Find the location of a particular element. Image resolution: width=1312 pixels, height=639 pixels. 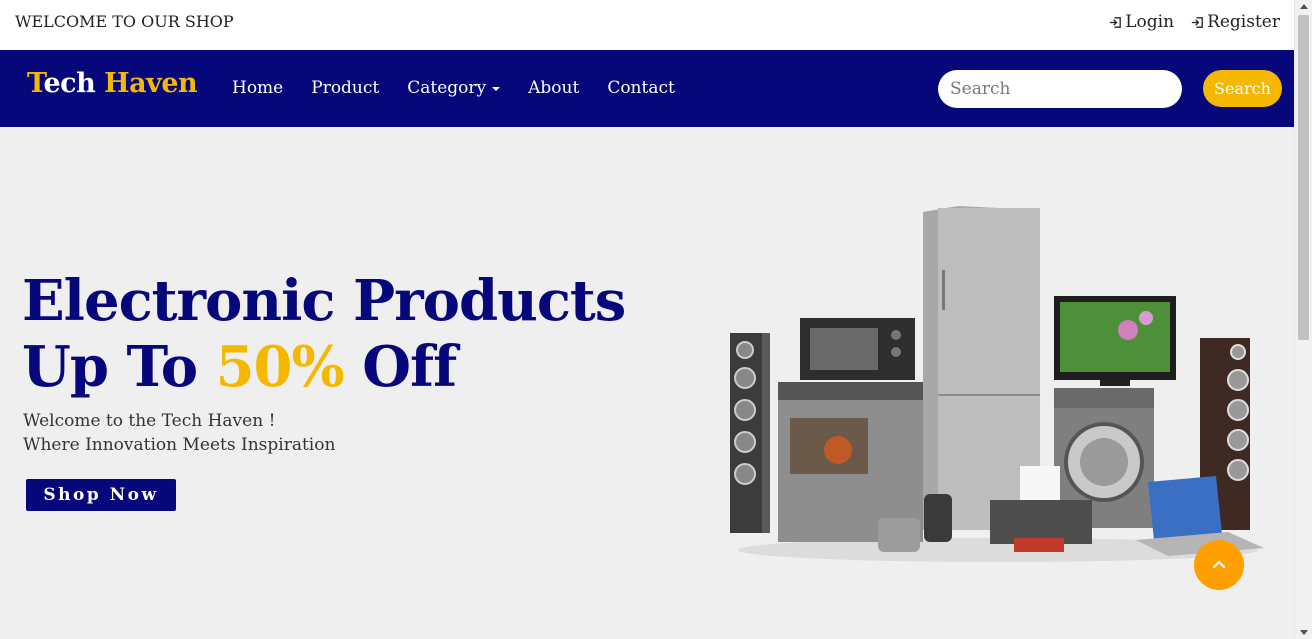

hero-discount: 50% is located at coordinates (280, 367).